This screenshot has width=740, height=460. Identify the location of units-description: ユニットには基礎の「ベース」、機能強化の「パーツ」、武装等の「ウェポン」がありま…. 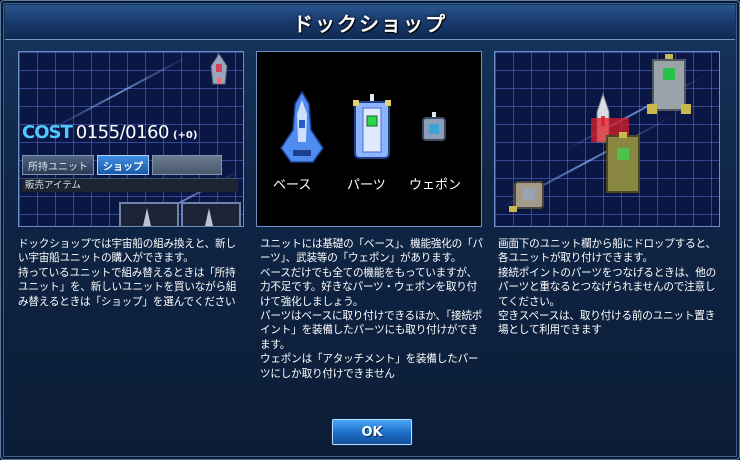
(371, 309).